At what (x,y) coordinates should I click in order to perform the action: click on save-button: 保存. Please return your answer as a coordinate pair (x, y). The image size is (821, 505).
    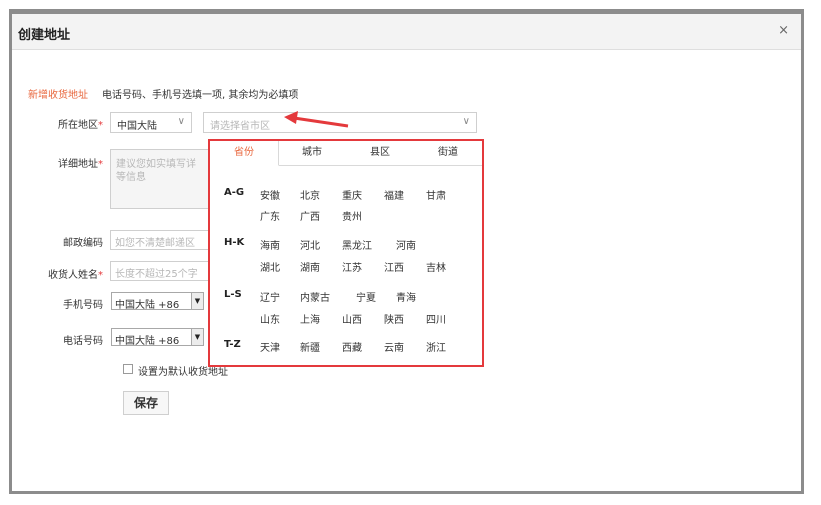
    Looking at the image, I should click on (146, 403).